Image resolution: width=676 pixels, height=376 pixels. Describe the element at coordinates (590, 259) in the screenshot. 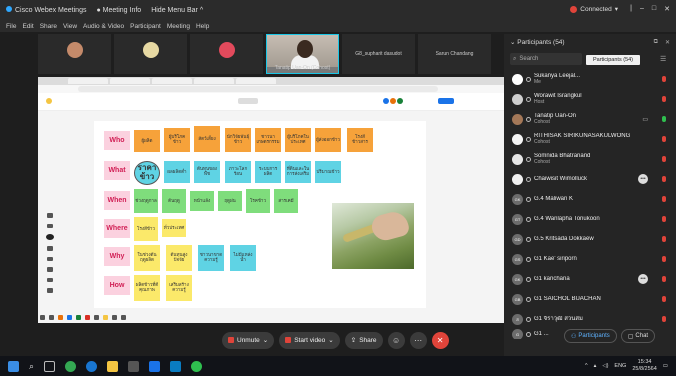

I see `participant-row: GS G1 Kae' siriporn` at that location.